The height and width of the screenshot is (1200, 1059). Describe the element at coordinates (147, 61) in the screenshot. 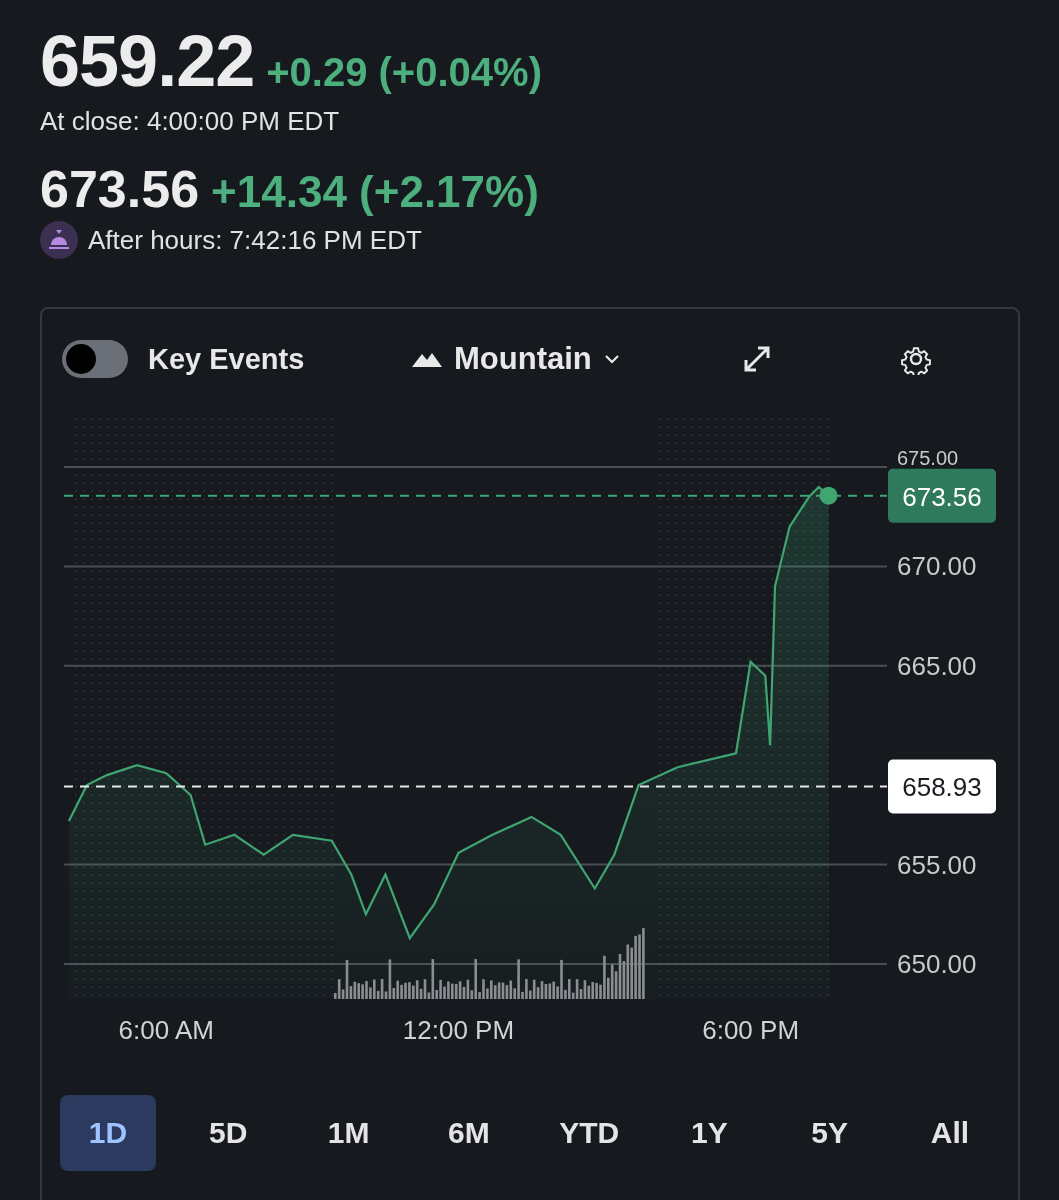

I see `price: 659.22` at that location.